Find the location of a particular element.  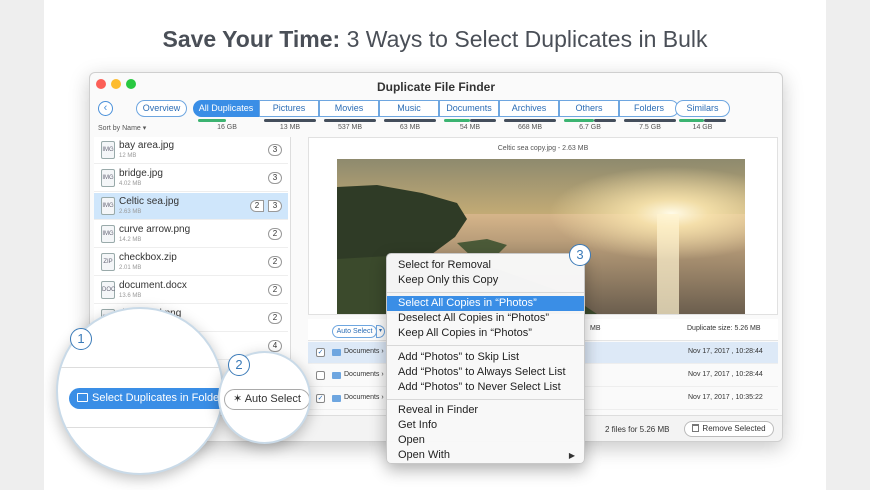

others-bar-rest is located at coordinates (605, 120).